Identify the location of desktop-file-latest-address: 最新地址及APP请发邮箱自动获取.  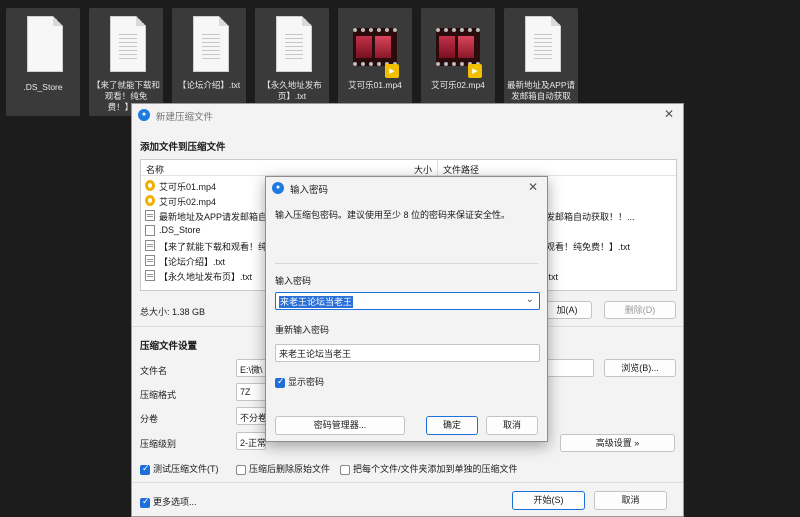
(541, 62).